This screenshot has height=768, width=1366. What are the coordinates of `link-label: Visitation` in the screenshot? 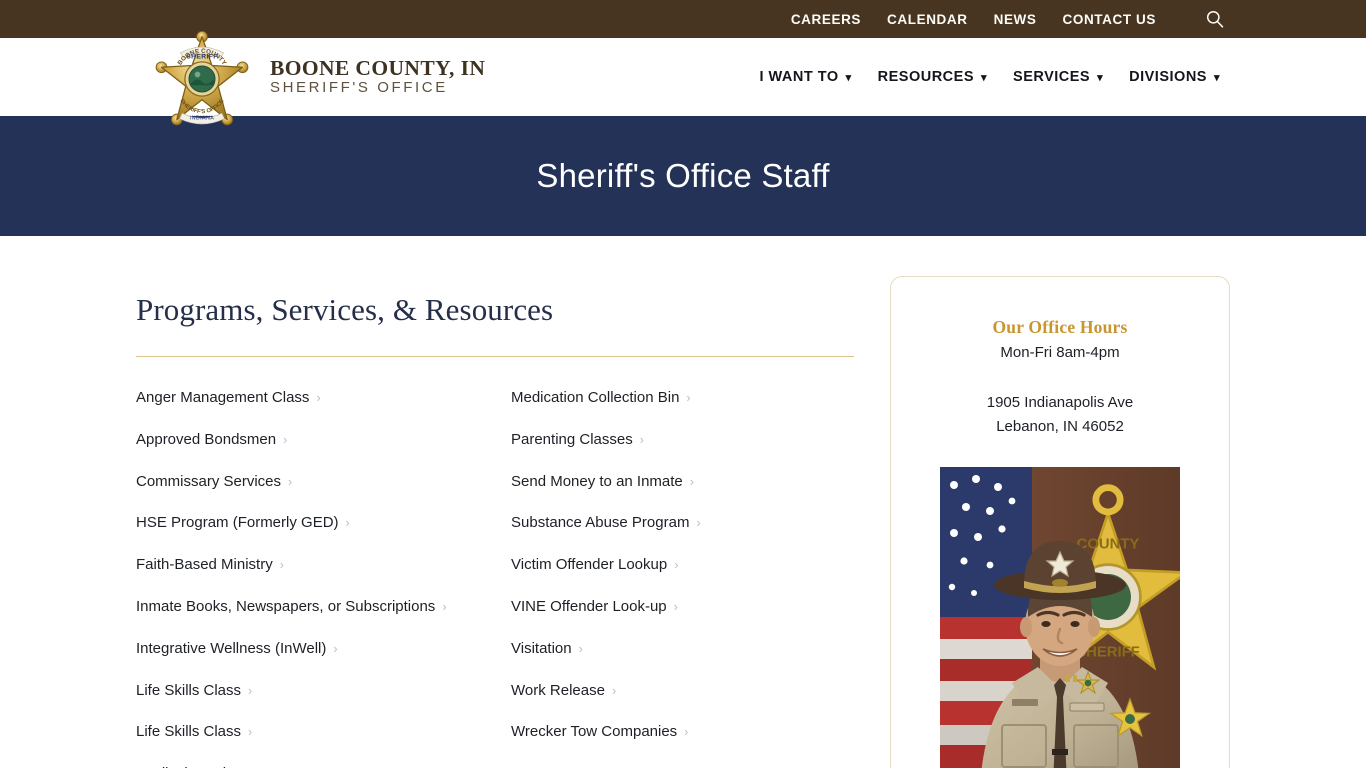 It's located at (541, 648).